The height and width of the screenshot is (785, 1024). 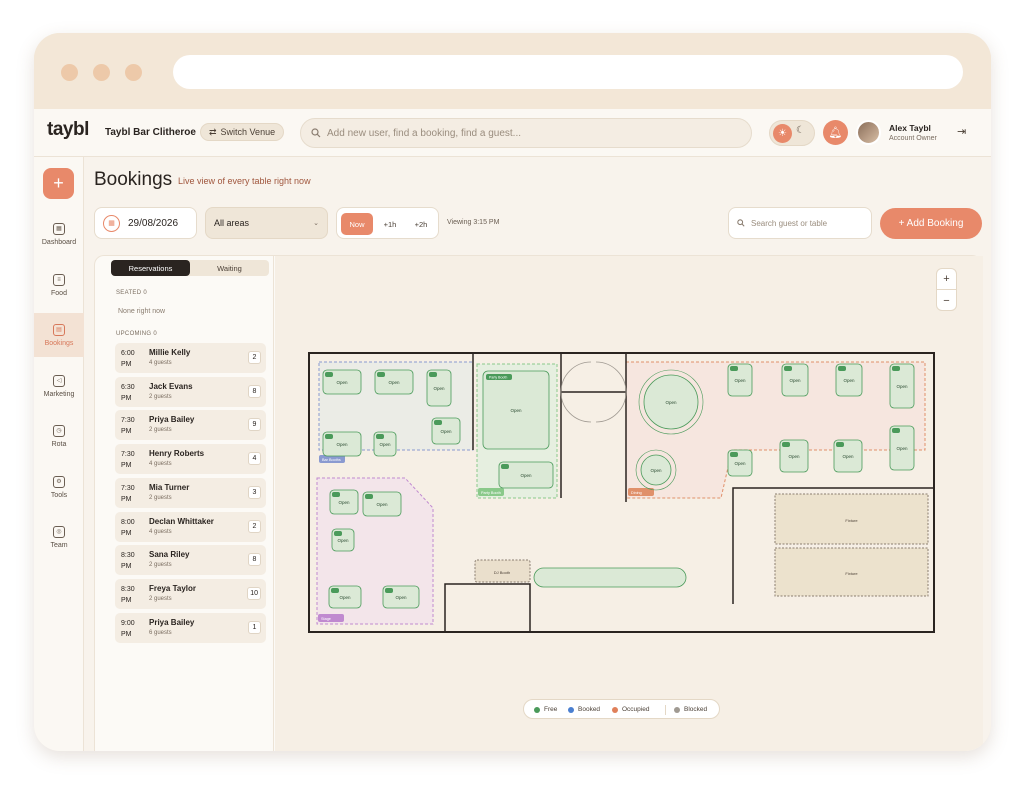 What do you see at coordinates (946, 300) in the screenshot?
I see `zoom-out-button: −` at bounding box center [946, 300].